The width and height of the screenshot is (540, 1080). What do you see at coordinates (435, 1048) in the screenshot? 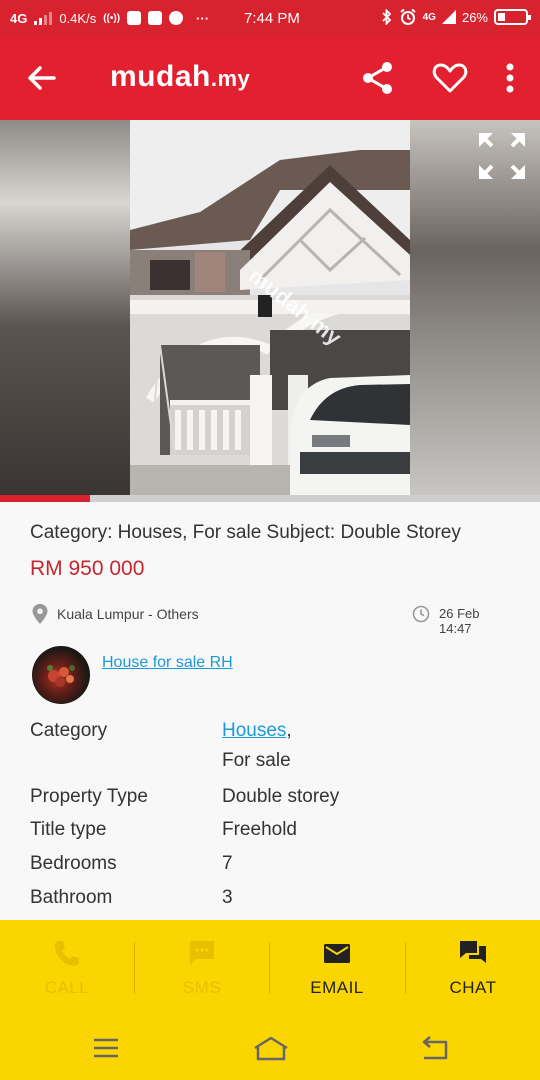
I see `back-nav-icon` at bounding box center [435, 1048].